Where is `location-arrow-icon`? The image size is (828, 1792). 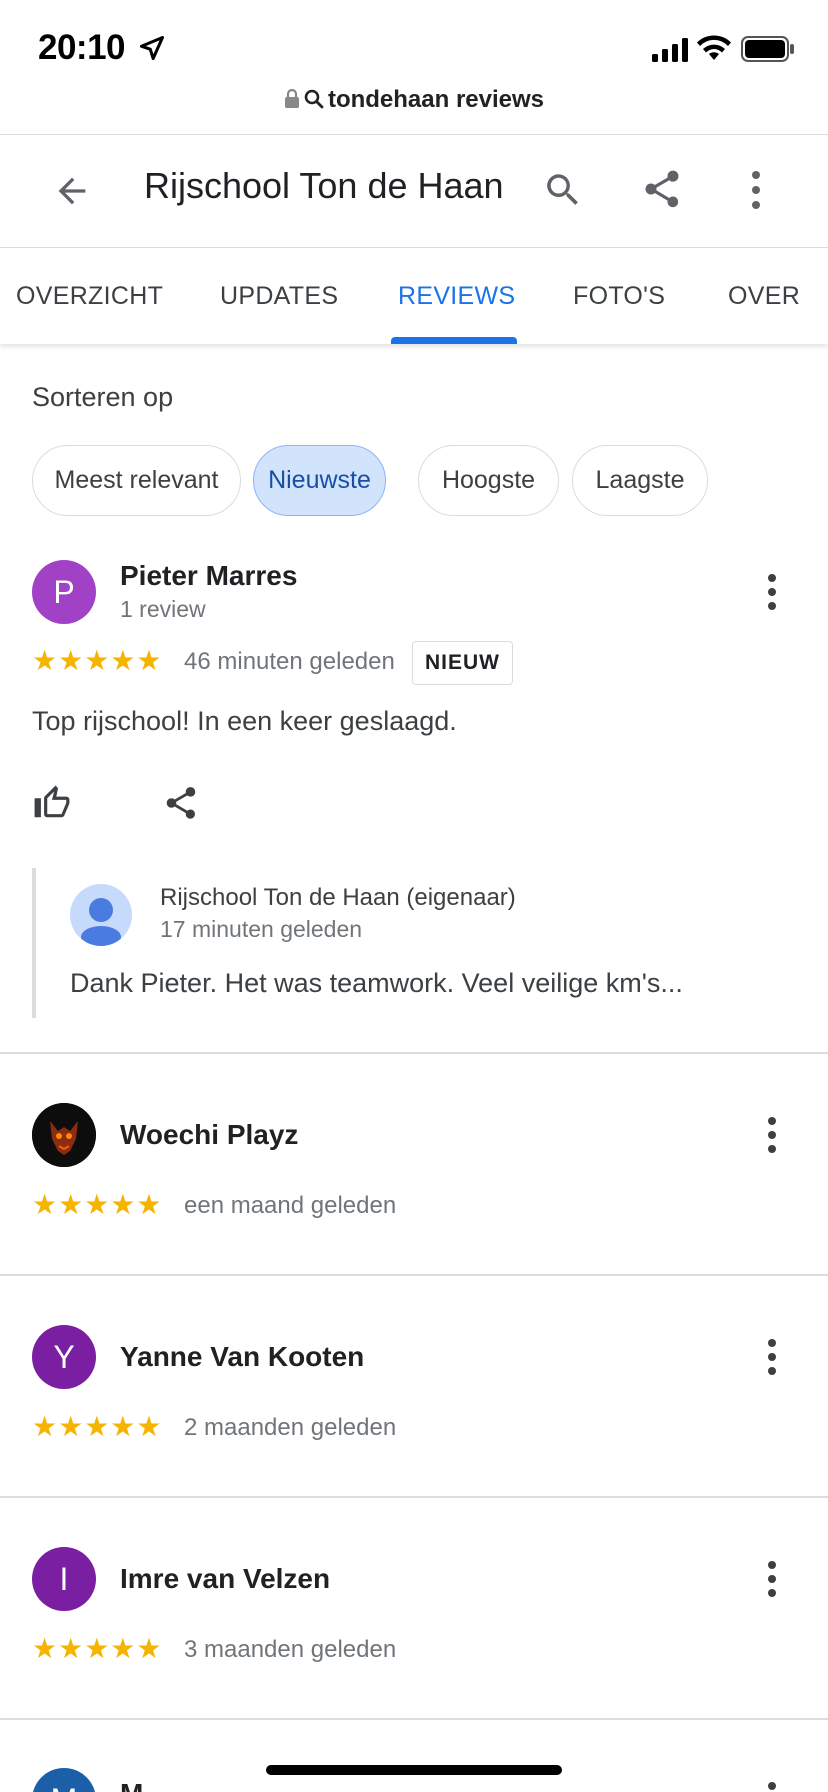
location-arrow-icon is located at coordinates (152, 48).